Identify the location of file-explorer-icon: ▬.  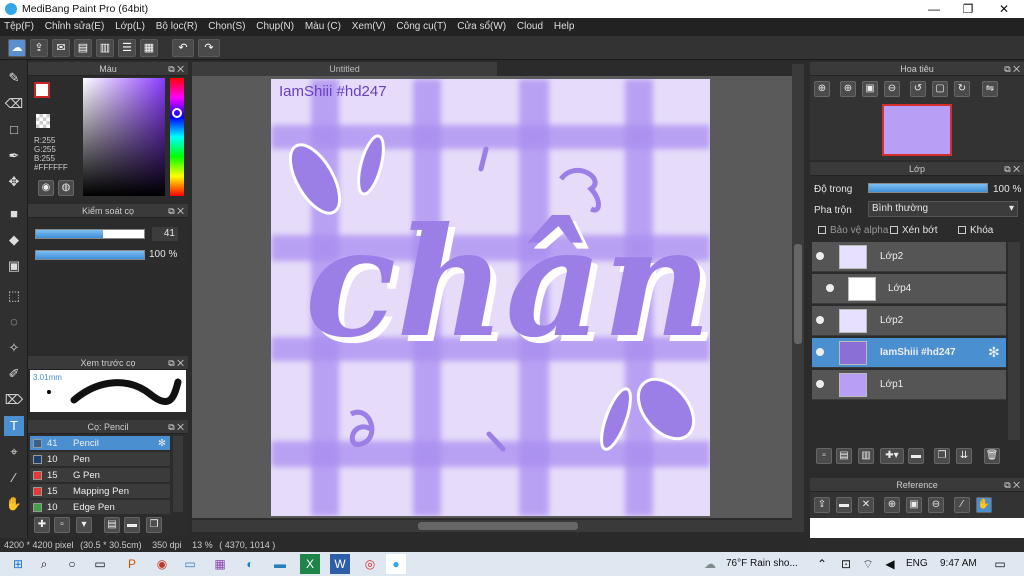
(280, 564).